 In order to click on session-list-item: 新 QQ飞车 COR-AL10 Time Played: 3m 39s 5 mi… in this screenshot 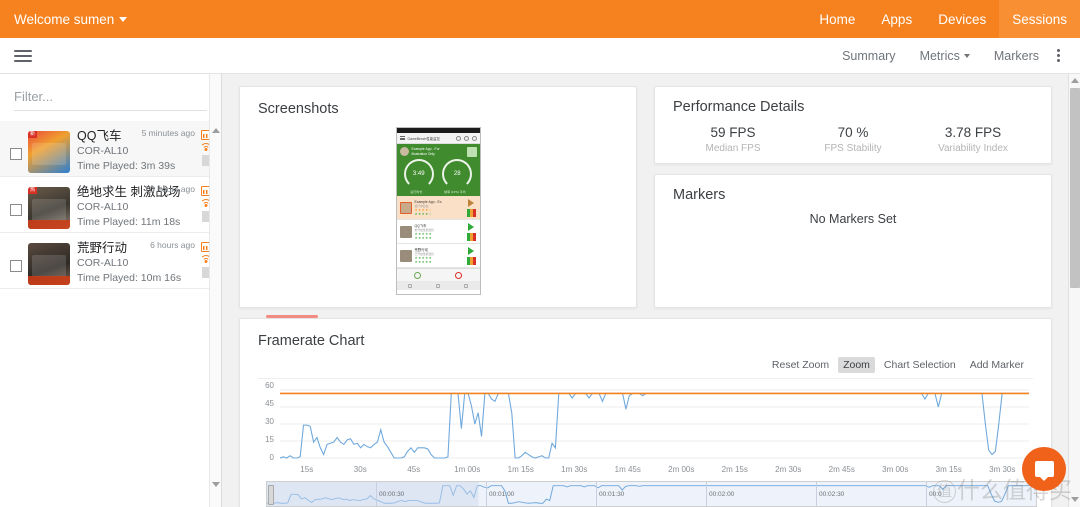, I will do `click(110, 149)`.